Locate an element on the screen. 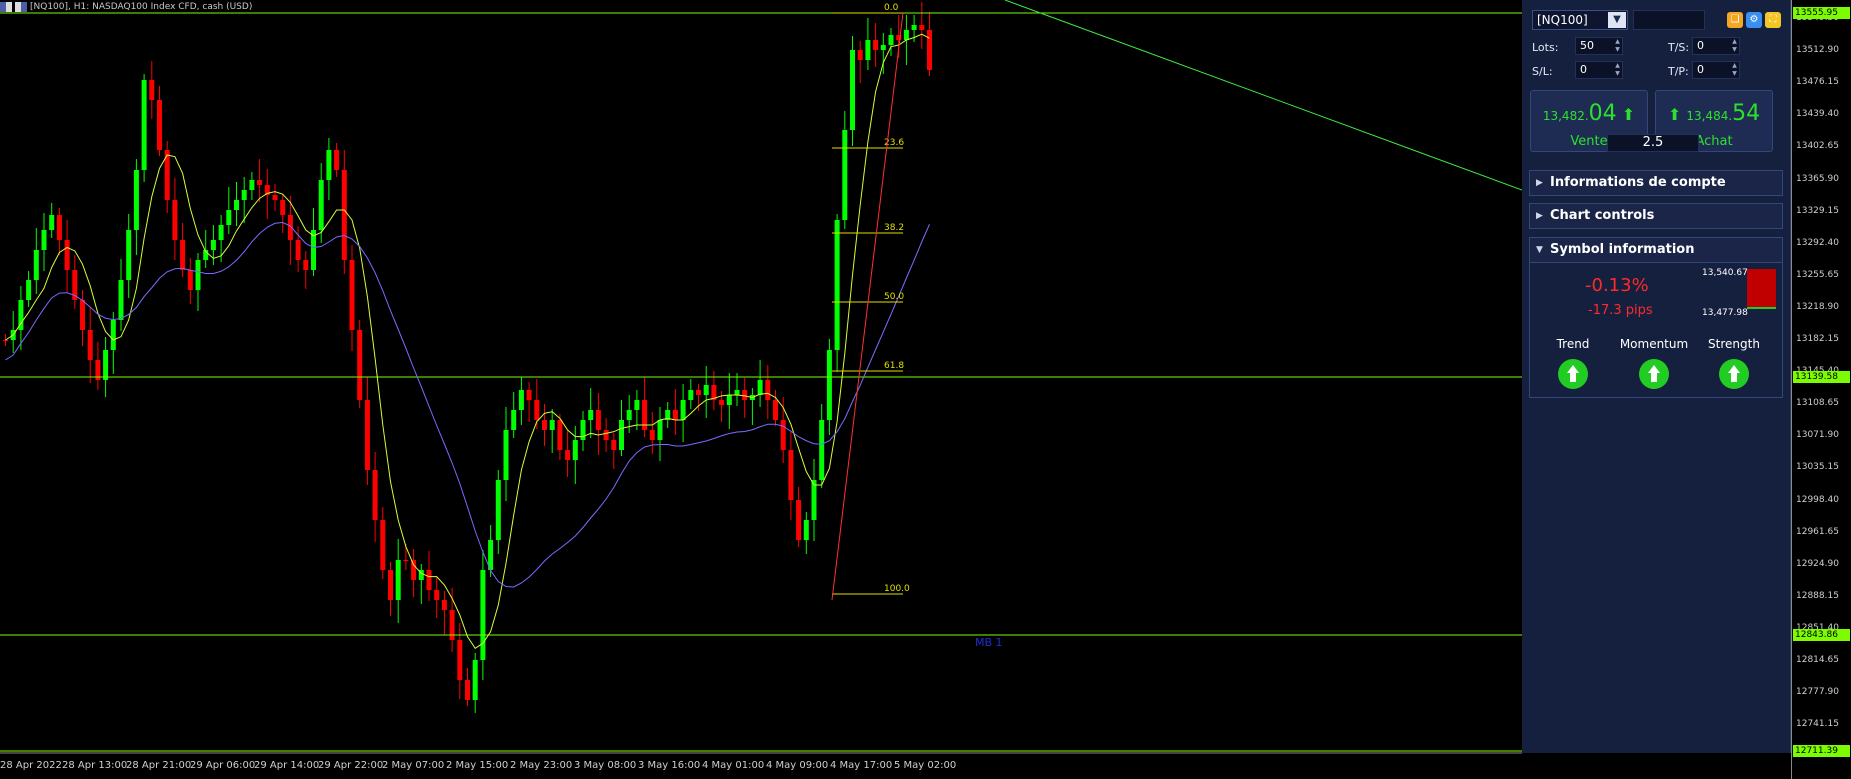 The width and height of the screenshot is (1851, 779). price-tick-label: 13071.90 is located at coordinates (1817, 435).